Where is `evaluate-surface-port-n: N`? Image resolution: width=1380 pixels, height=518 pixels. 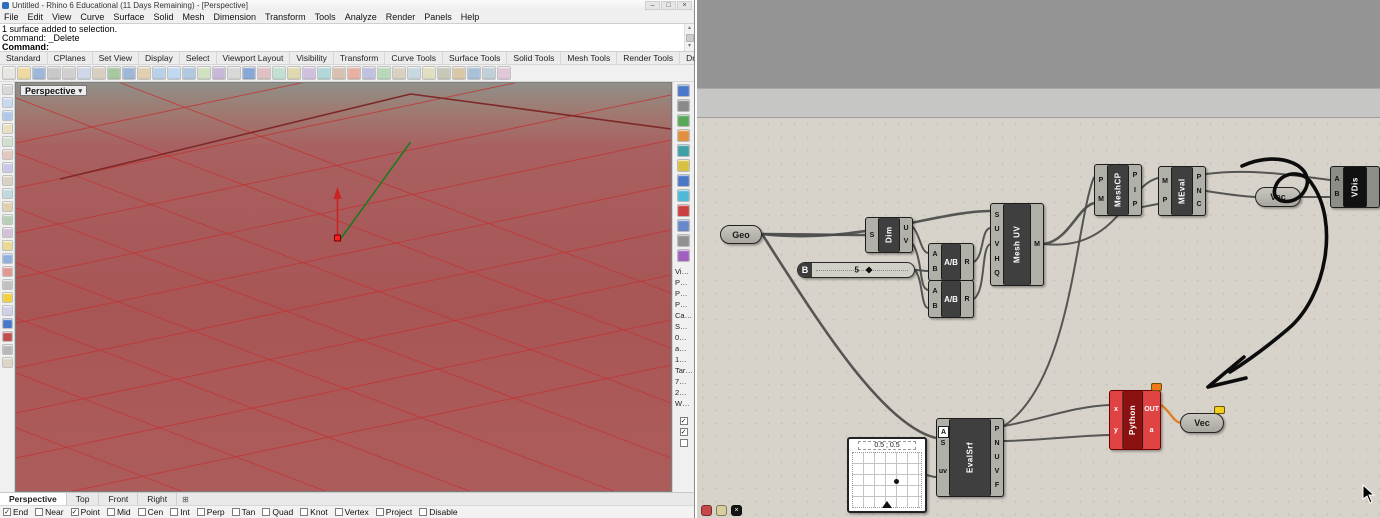
evaluate-surface-port-n: N is located at coordinates (996, 443).